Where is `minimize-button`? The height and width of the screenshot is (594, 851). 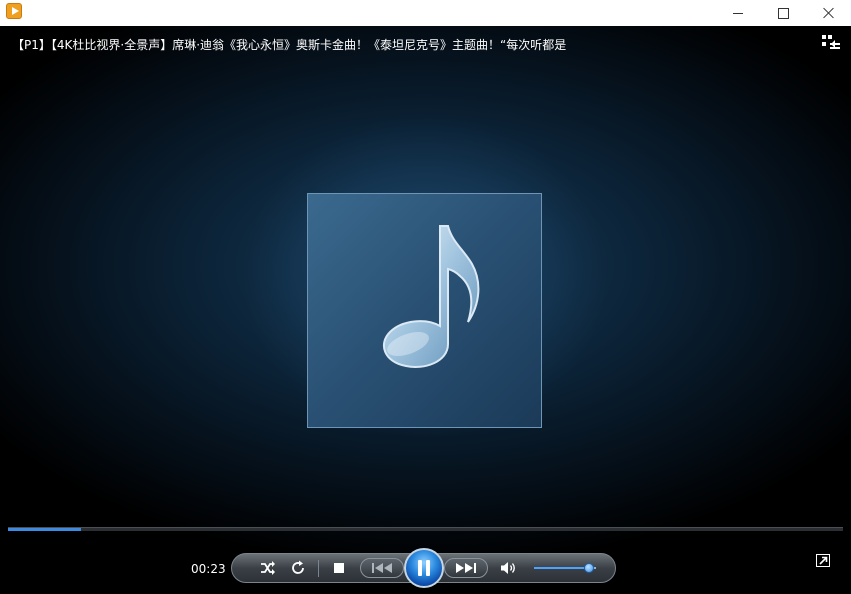 minimize-button is located at coordinates (738, 13).